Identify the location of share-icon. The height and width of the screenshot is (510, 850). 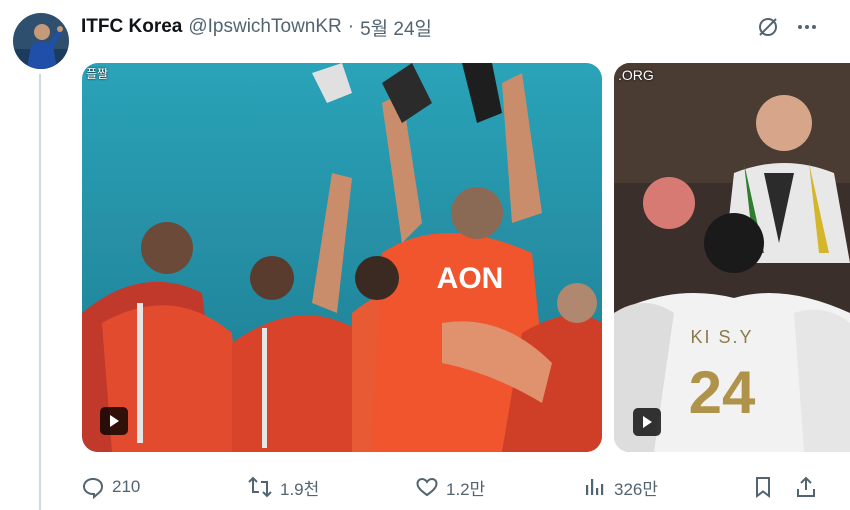
(806, 486).